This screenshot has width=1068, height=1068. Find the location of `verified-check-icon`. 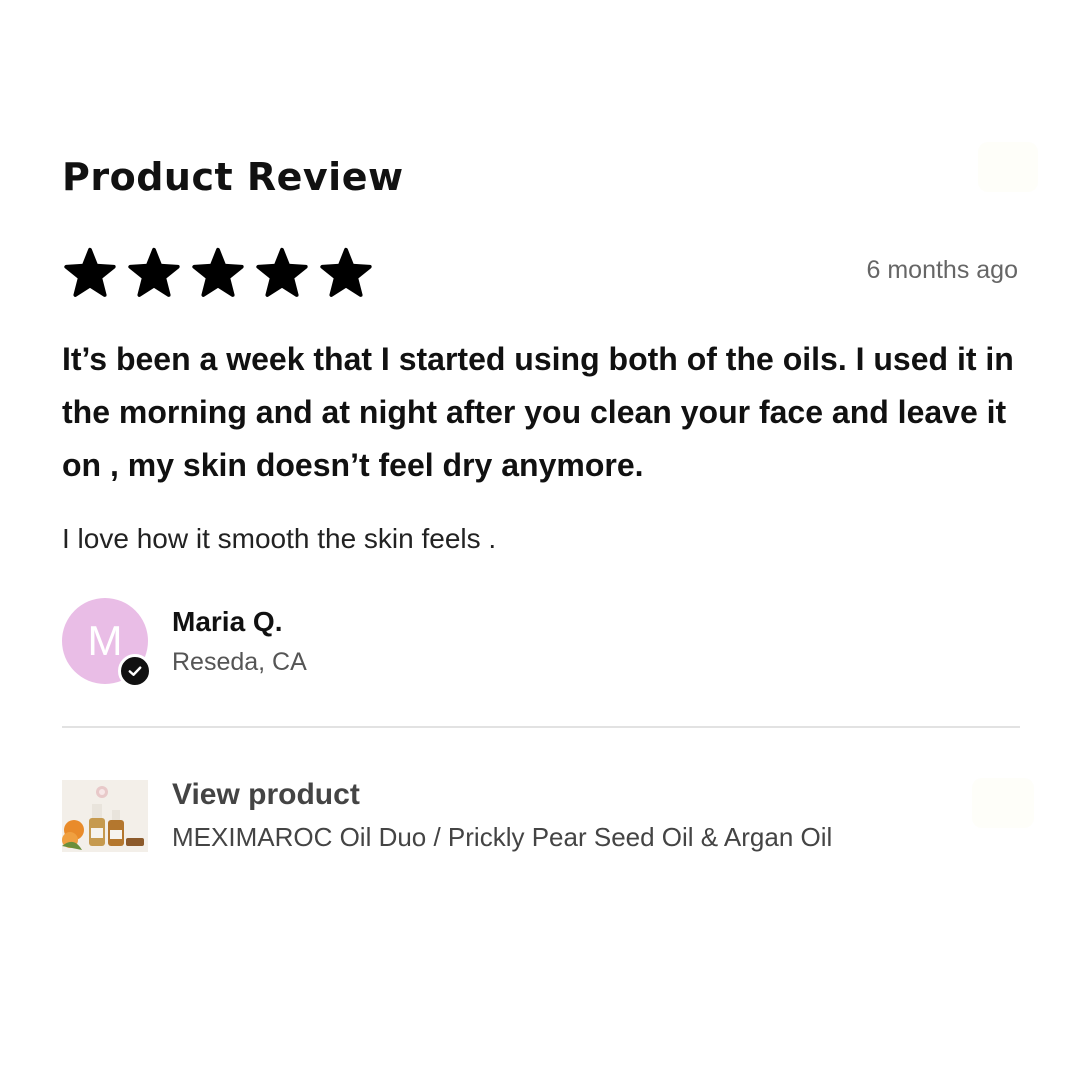

verified-check-icon is located at coordinates (135, 671).